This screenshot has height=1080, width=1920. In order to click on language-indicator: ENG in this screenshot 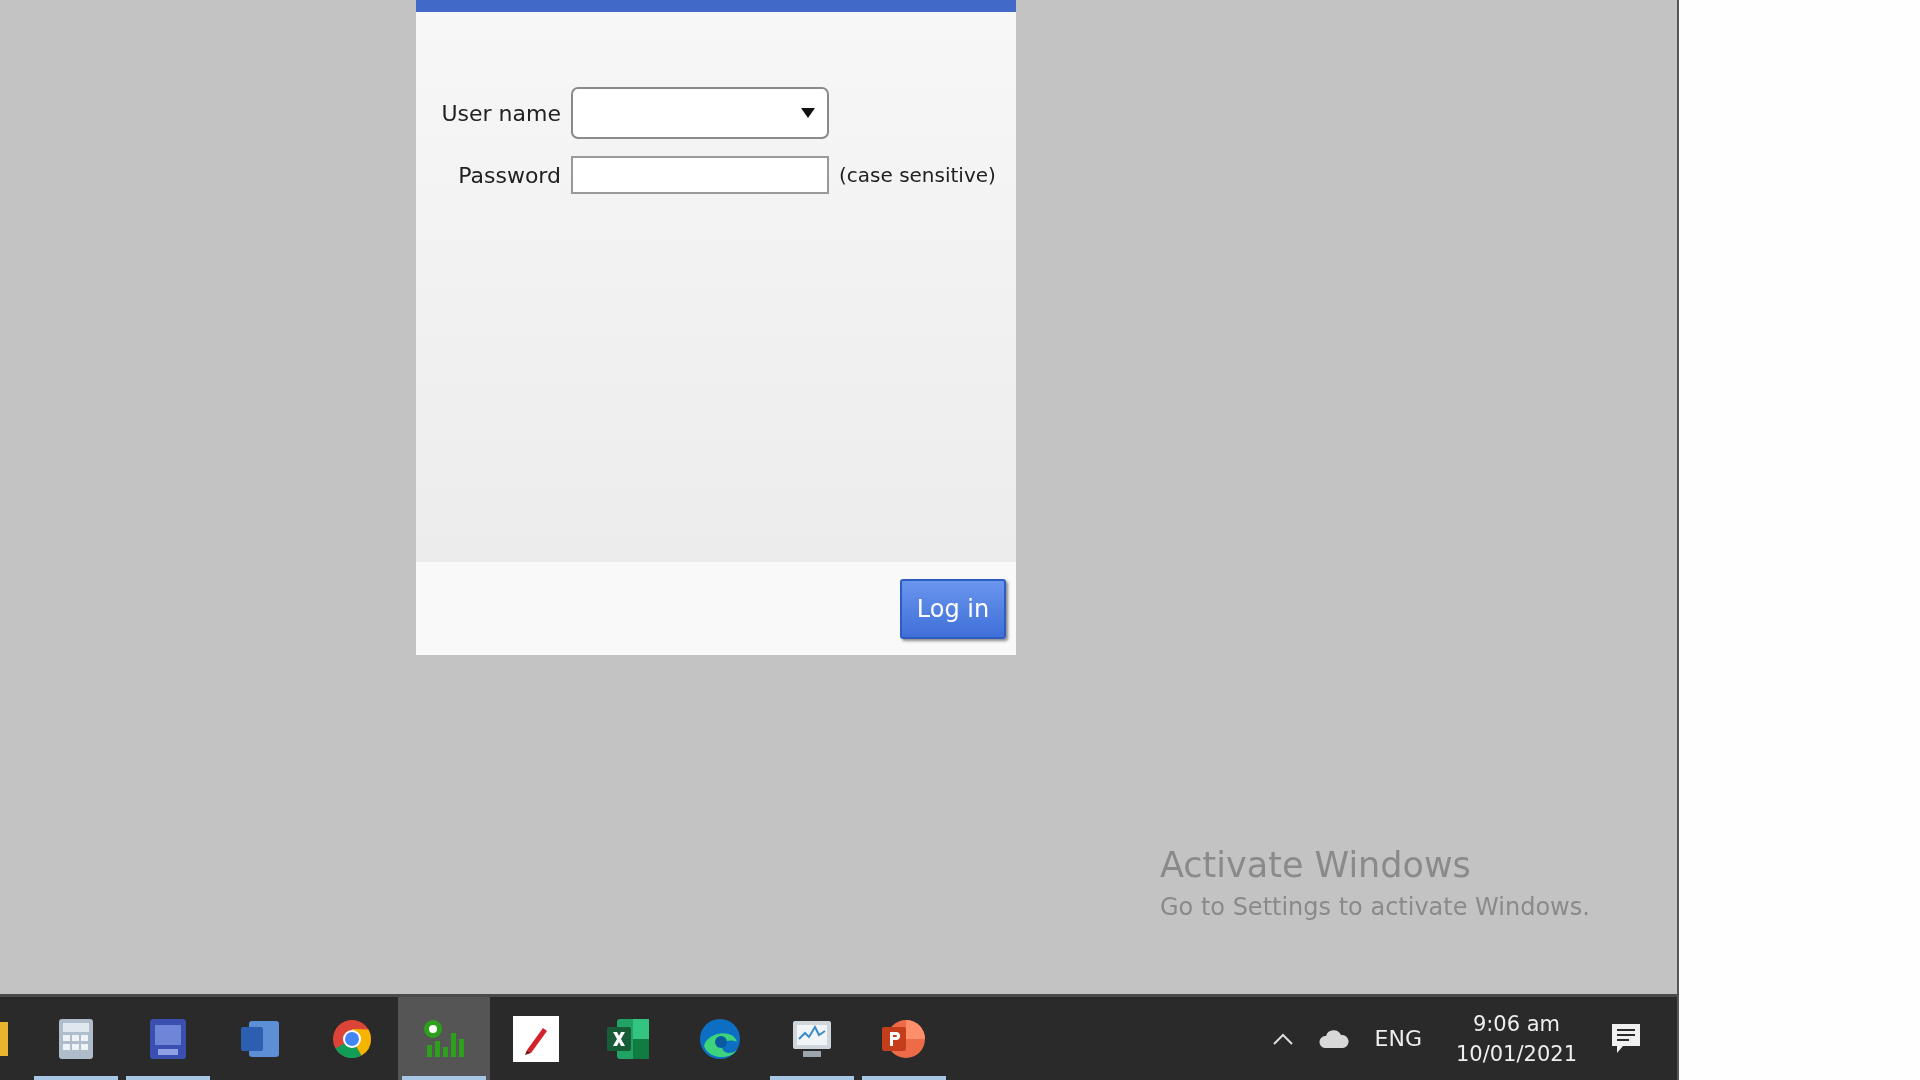, I will do `click(1398, 1038)`.